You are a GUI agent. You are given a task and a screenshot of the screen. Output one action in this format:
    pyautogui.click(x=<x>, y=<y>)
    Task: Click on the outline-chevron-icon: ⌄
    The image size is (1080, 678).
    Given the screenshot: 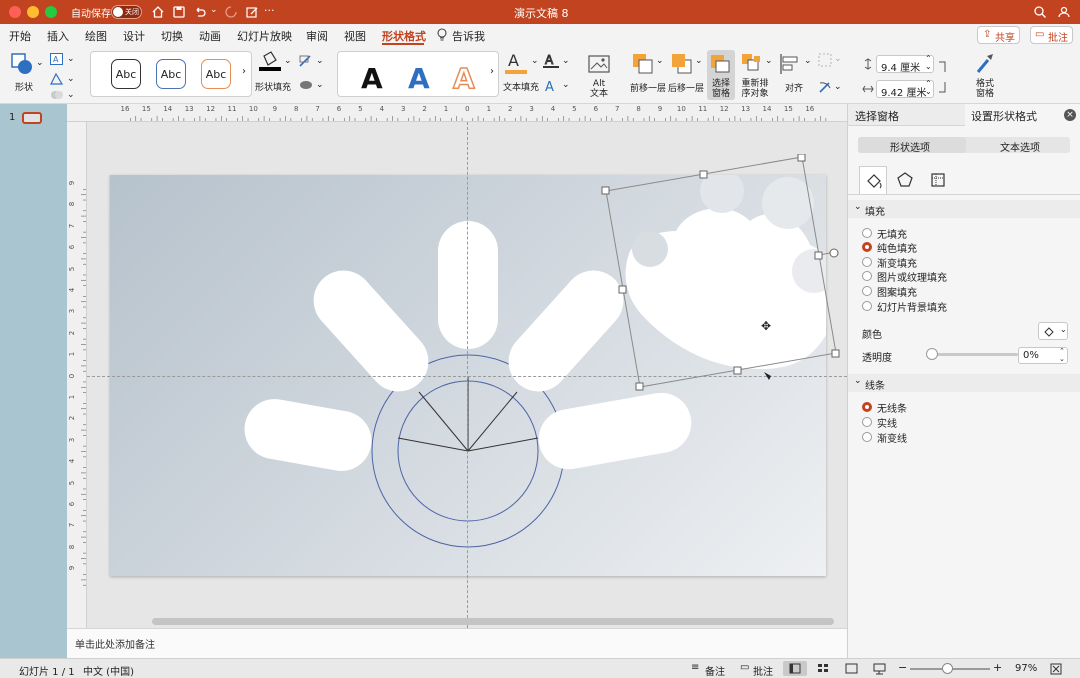 What is the action you would take?
    pyautogui.click(x=320, y=61)
    